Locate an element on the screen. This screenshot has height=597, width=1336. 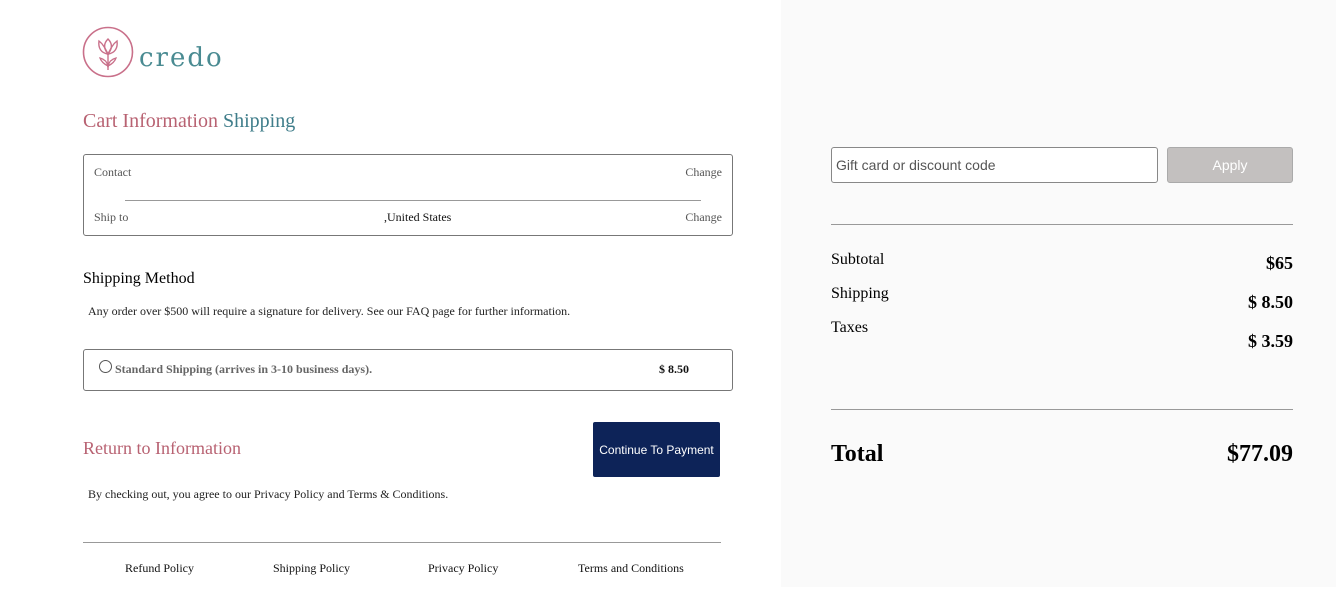
tulip-logo-icon is located at coordinates (108, 52).